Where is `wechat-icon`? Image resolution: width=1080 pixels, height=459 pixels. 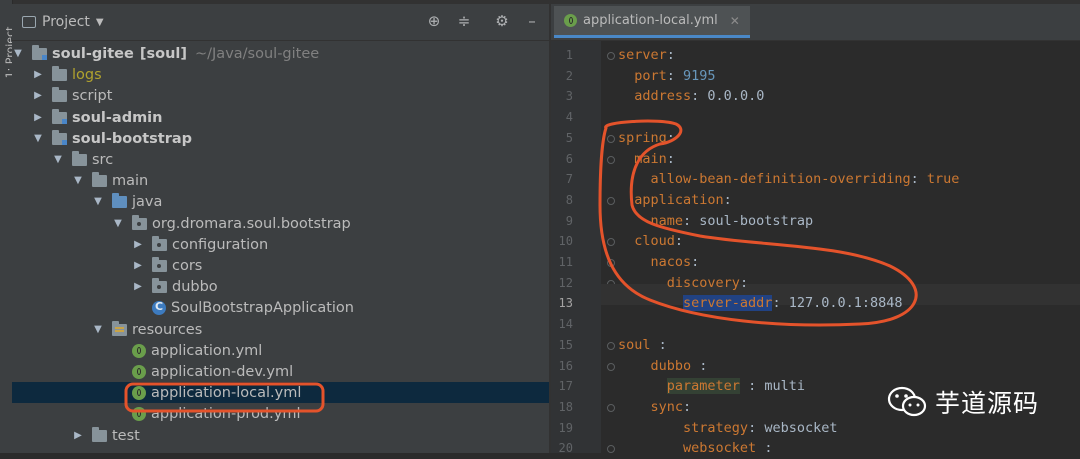 wechat-icon is located at coordinates (907, 401).